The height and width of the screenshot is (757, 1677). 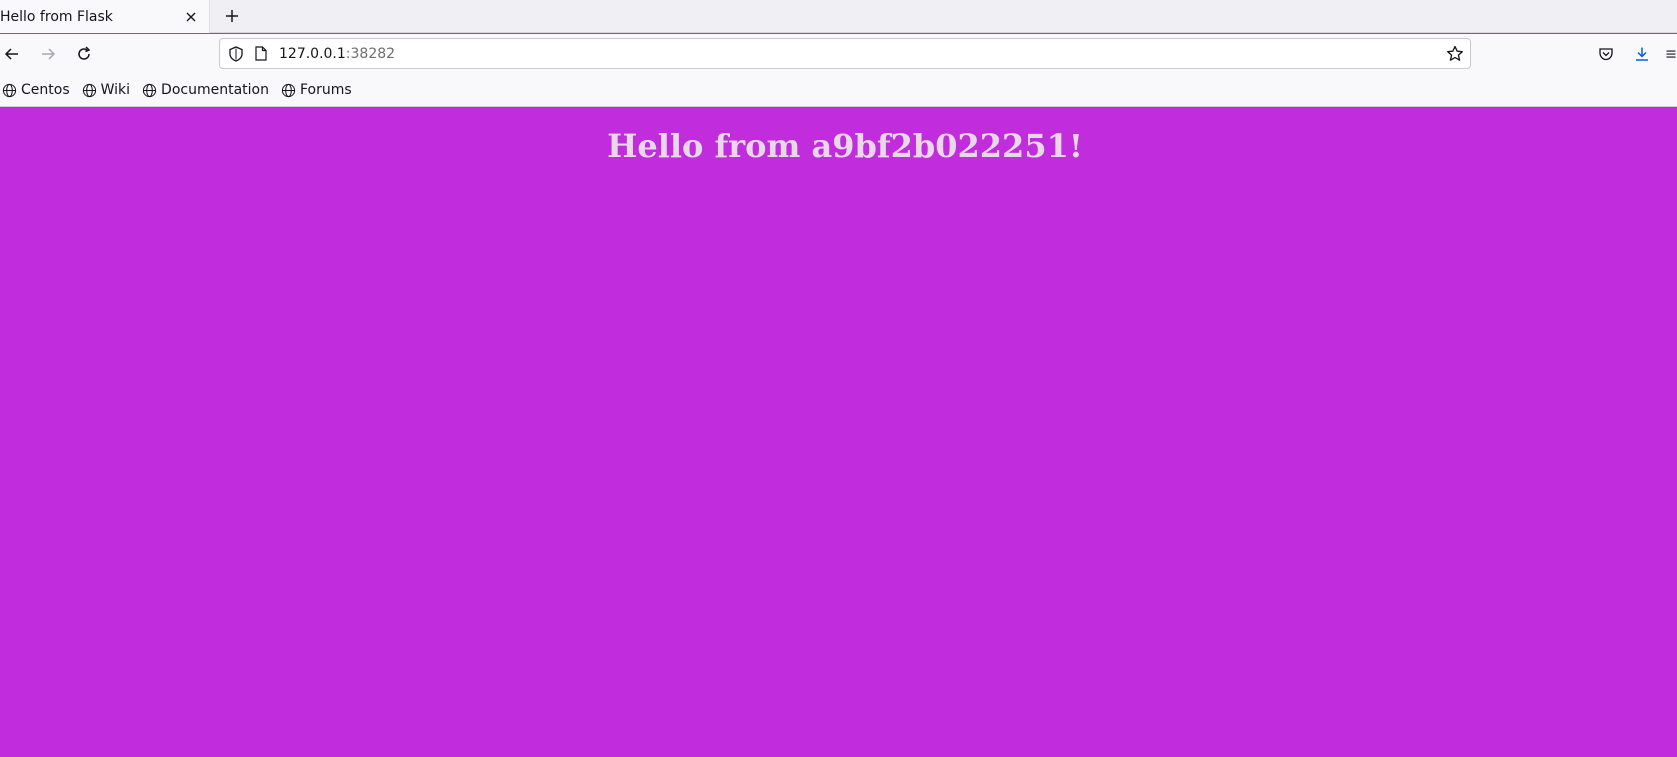 I want to click on tab-strip: Hello from Flask, so click(x=838, y=16).